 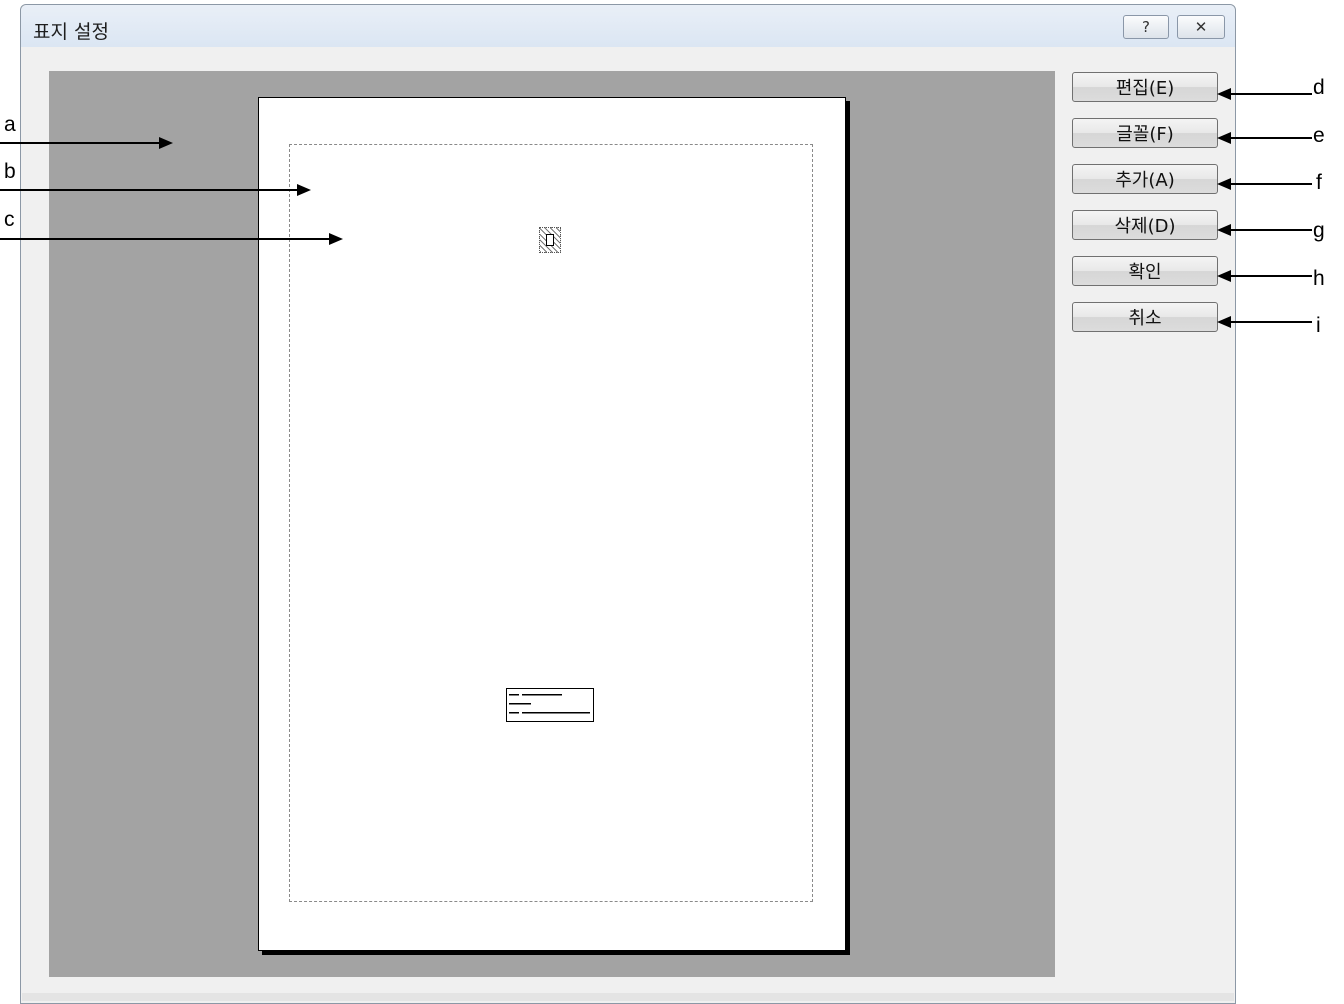 I want to click on callout-c-arrow, so click(x=171, y=239).